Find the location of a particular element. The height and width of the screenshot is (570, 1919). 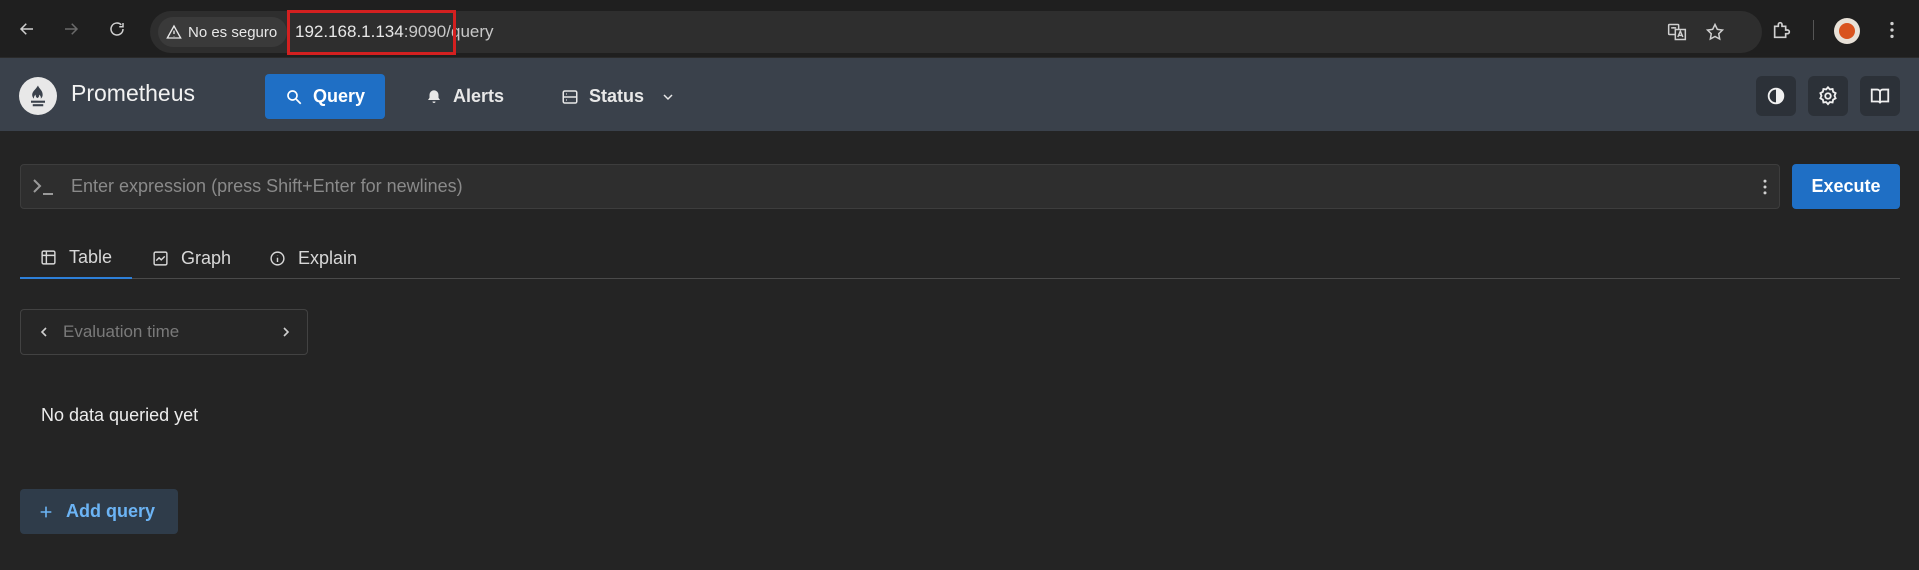

add-query-label: Add query is located at coordinates (111, 511).